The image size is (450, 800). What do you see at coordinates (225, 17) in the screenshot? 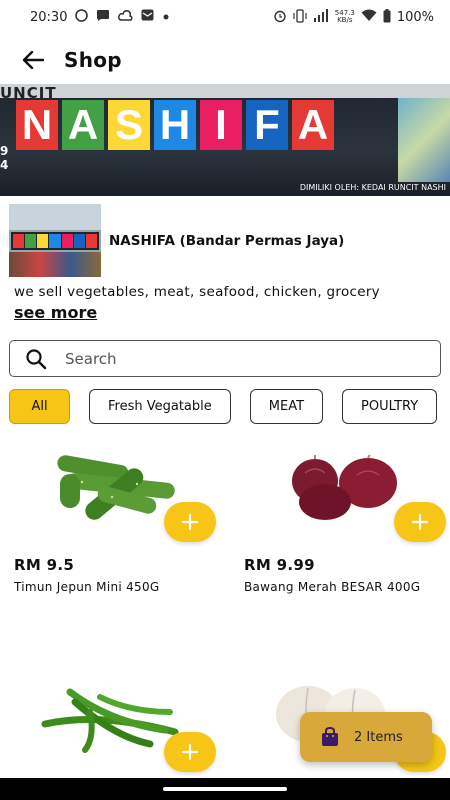
I see `status-bar: 20:30 547.3 KB/s 100%` at bounding box center [225, 17].